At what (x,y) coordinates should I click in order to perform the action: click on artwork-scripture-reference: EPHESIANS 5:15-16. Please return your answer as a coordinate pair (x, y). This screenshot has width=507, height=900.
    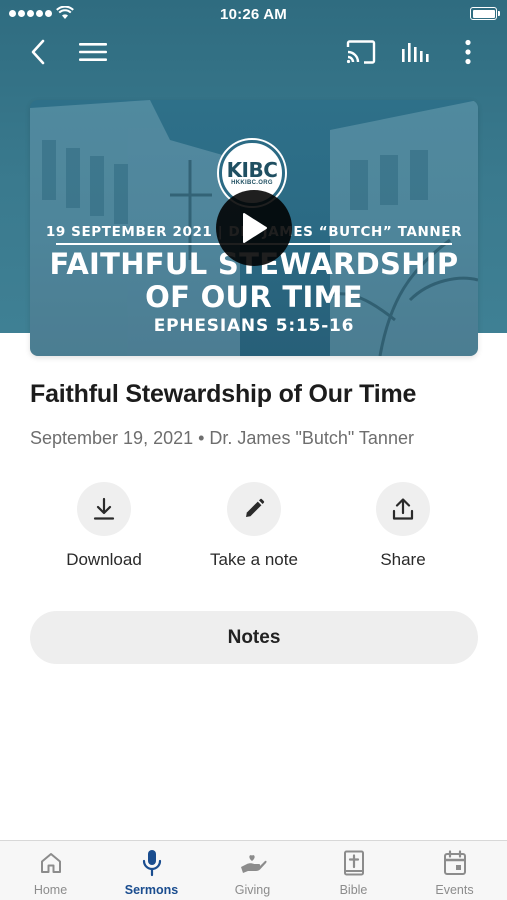
    Looking at the image, I should click on (254, 326).